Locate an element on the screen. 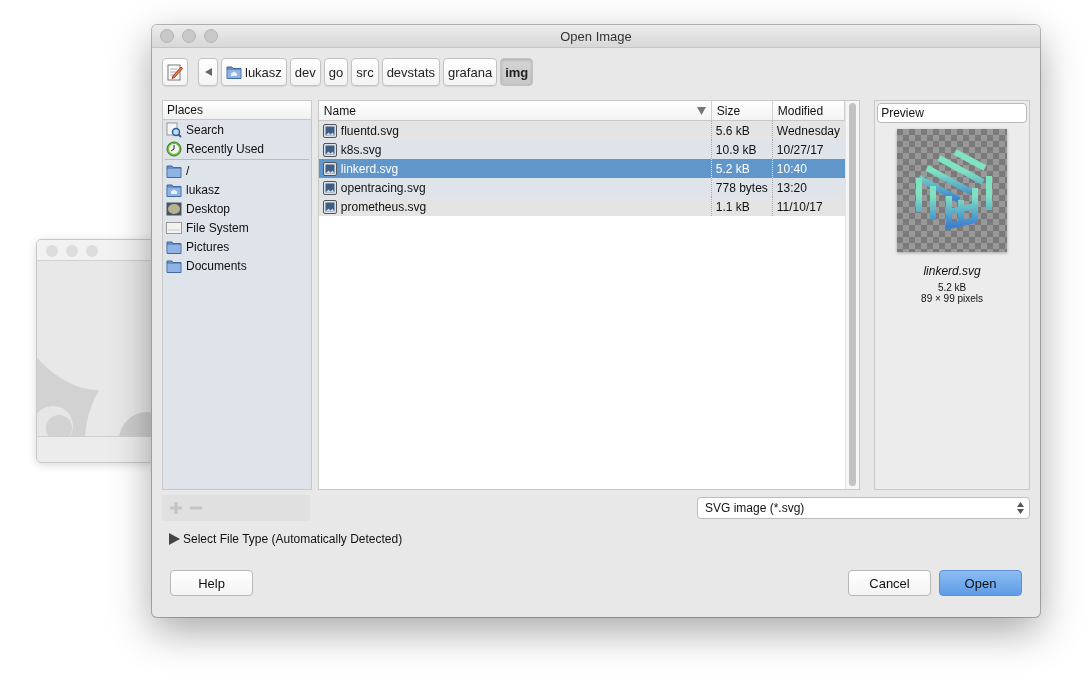 The width and height of the screenshot is (1088, 690). left-arrow-icon is located at coordinates (208, 72).